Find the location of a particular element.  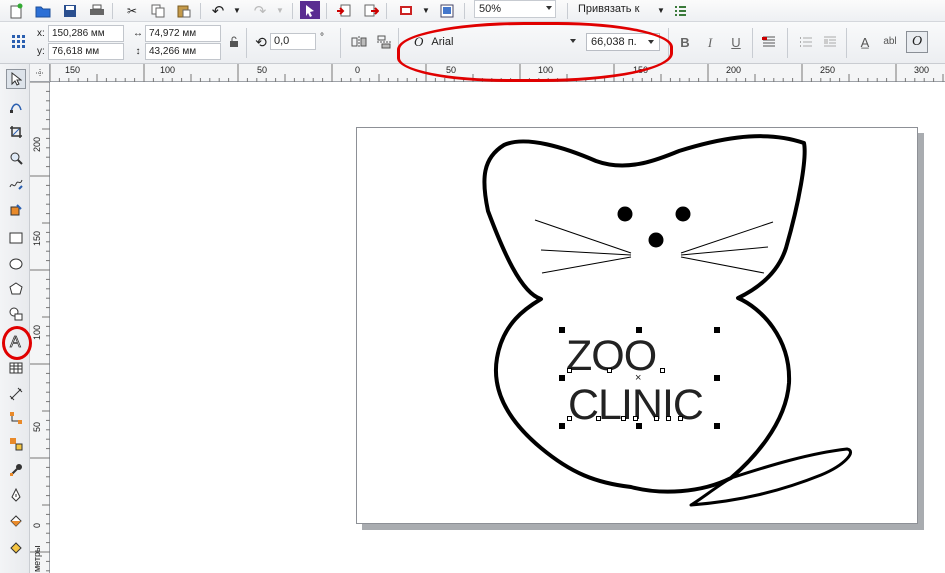

lock-ratio-icon is located at coordinates (234, 42).